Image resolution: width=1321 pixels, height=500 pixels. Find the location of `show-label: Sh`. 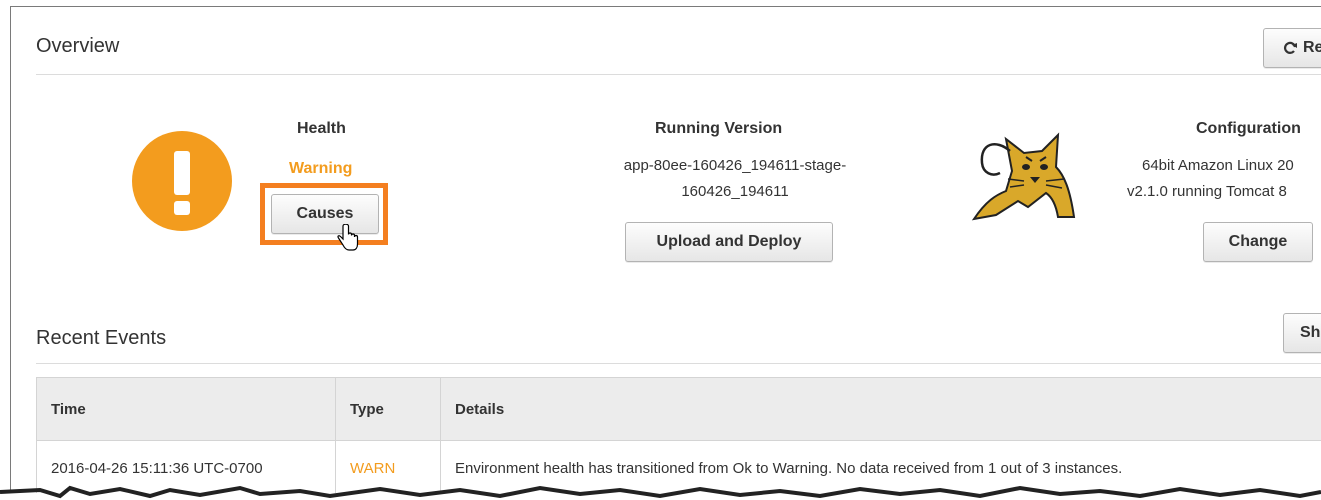

show-label: Sh is located at coordinates (1310, 332).